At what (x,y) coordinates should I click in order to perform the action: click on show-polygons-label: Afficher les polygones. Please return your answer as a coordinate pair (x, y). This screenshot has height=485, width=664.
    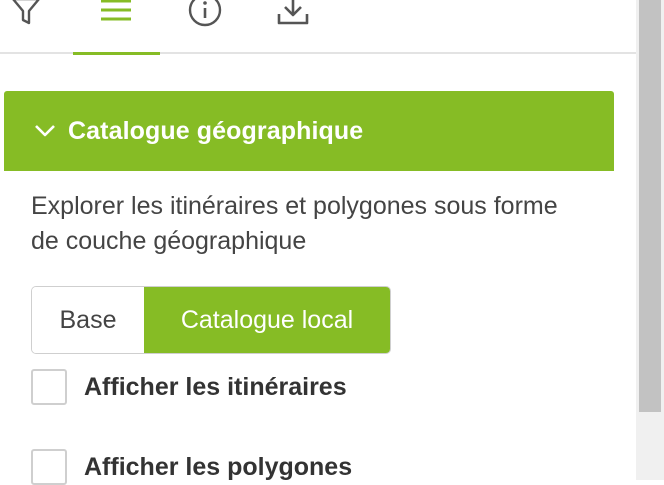
    Looking at the image, I should click on (218, 467).